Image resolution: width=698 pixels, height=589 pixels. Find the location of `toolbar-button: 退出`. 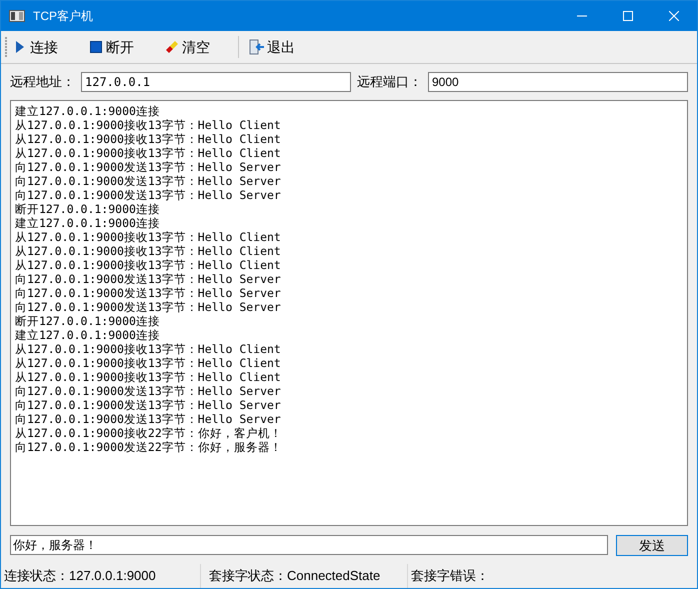

toolbar-button: 退出 is located at coordinates (272, 47).